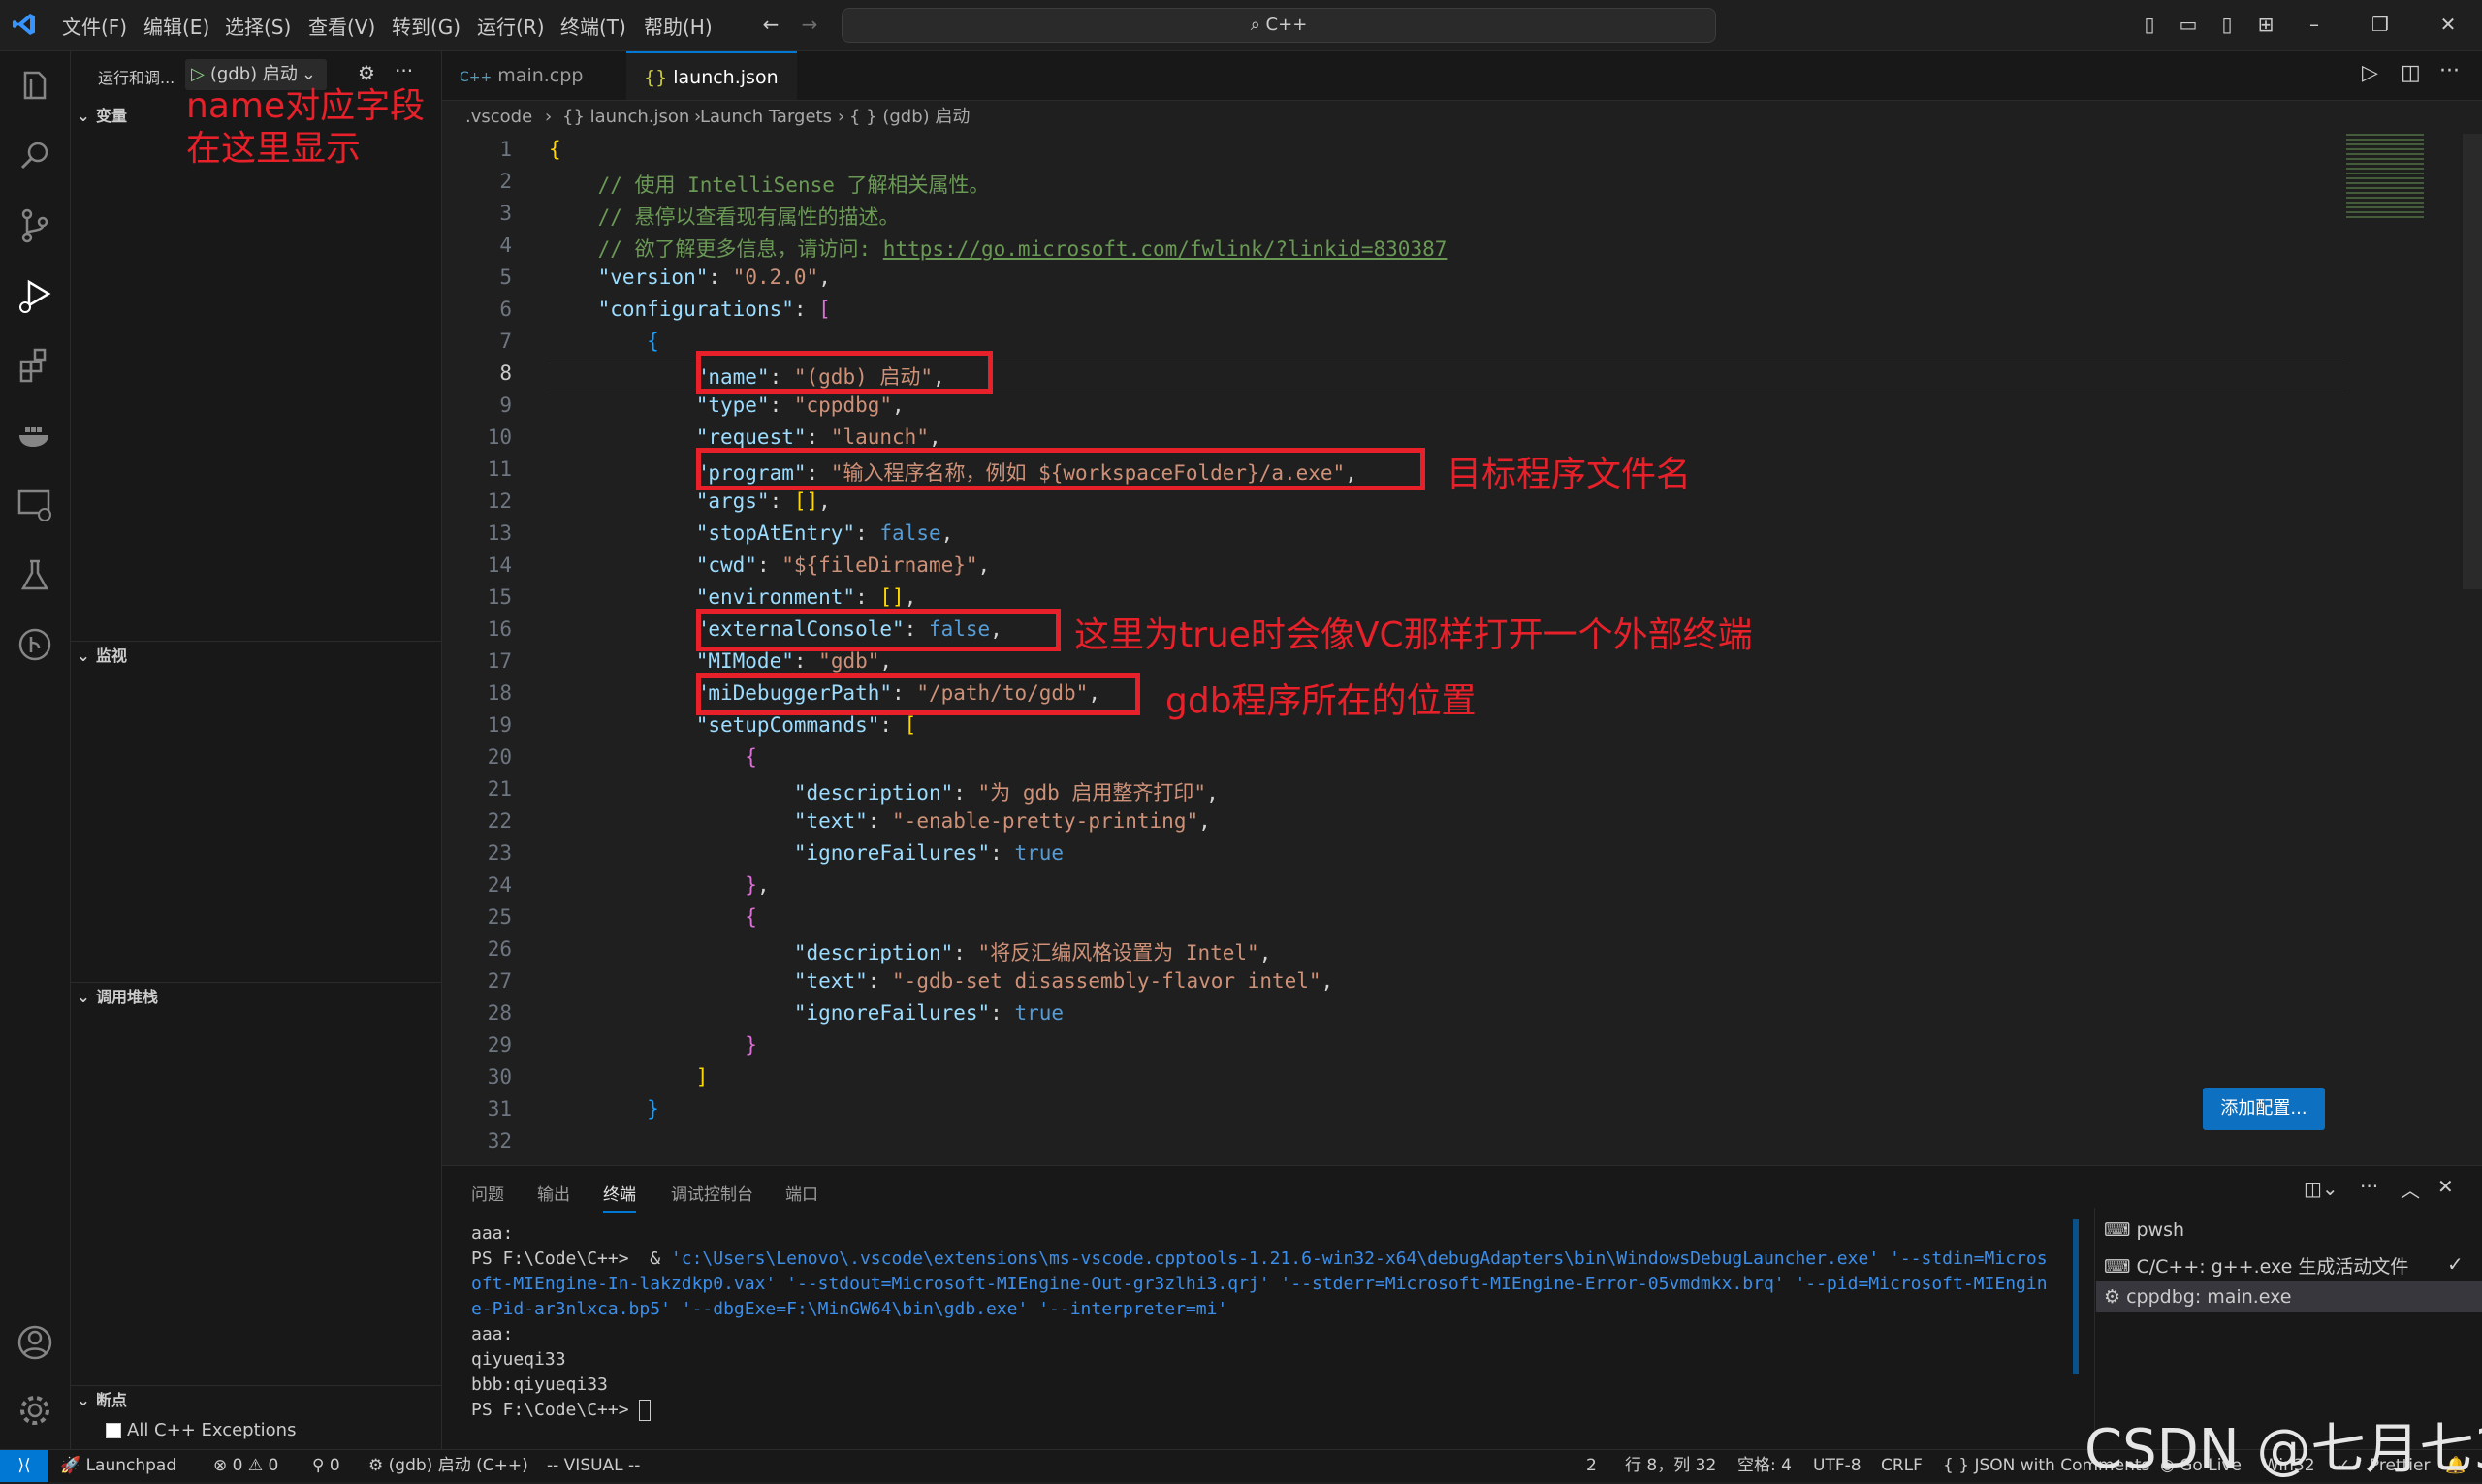 Image resolution: width=2482 pixels, height=1484 pixels. I want to click on panel-tab-terminal: 终端, so click(619, 1197).